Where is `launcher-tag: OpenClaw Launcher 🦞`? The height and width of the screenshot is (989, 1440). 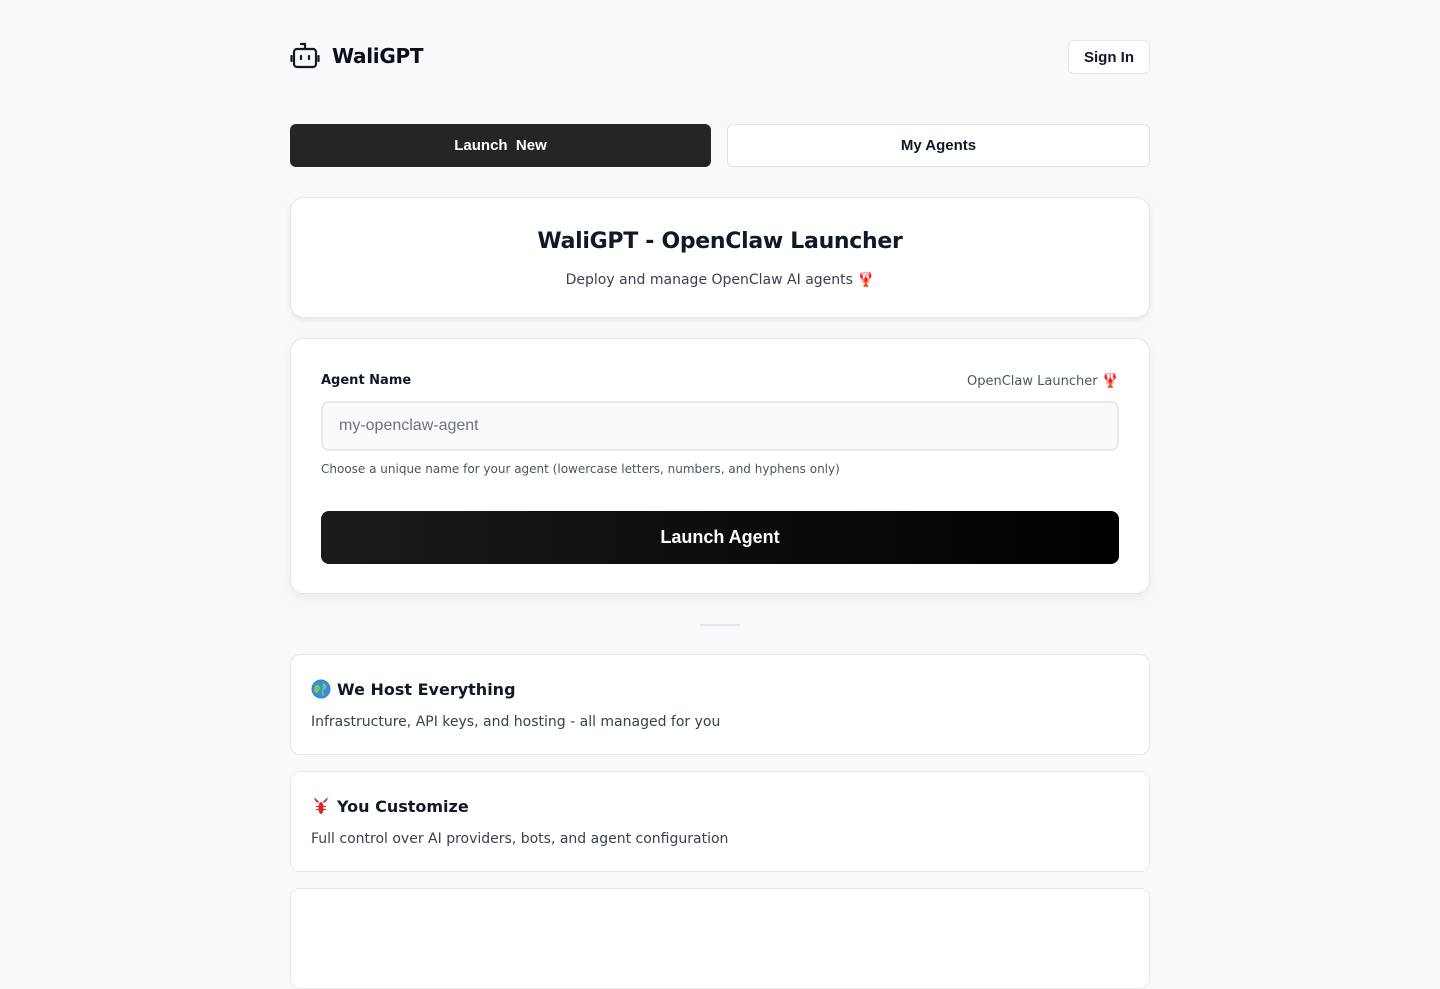 launcher-tag: OpenClaw Launcher 🦞 is located at coordinates (1043, 381).